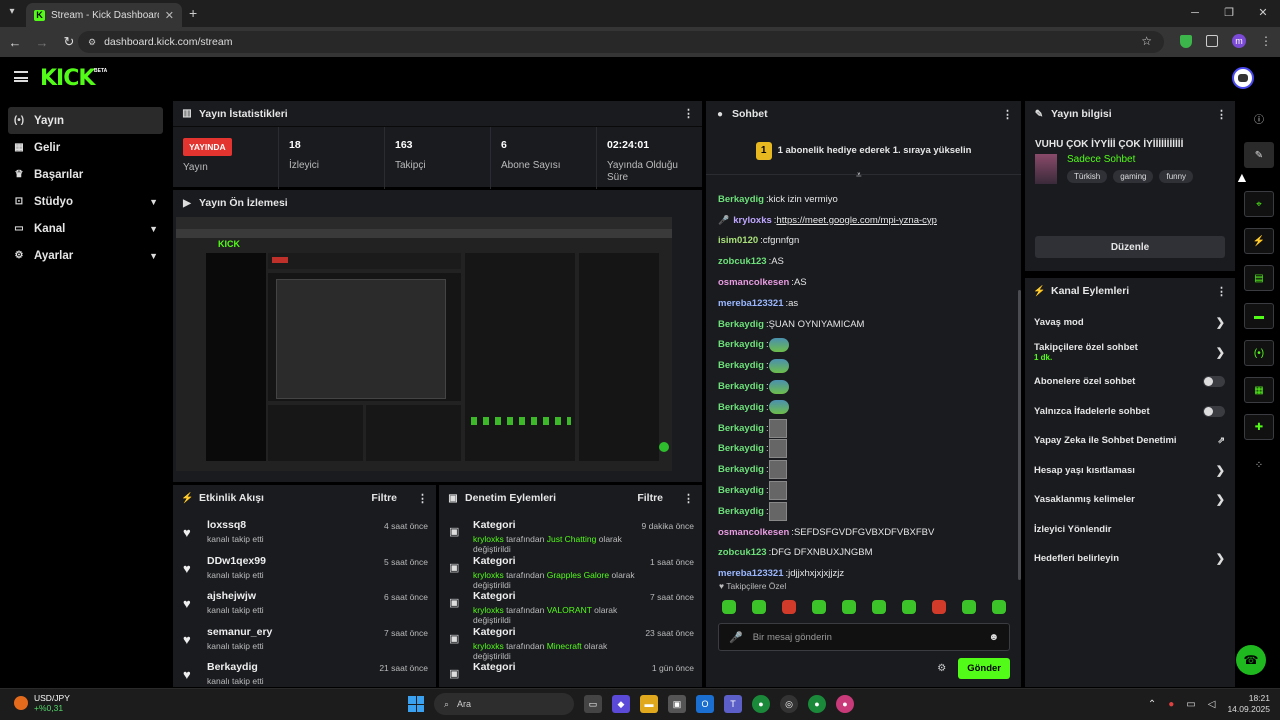 This screenshot has width=1280, height=720. I want to click on category-name: Minecraft, so click(564, 646).